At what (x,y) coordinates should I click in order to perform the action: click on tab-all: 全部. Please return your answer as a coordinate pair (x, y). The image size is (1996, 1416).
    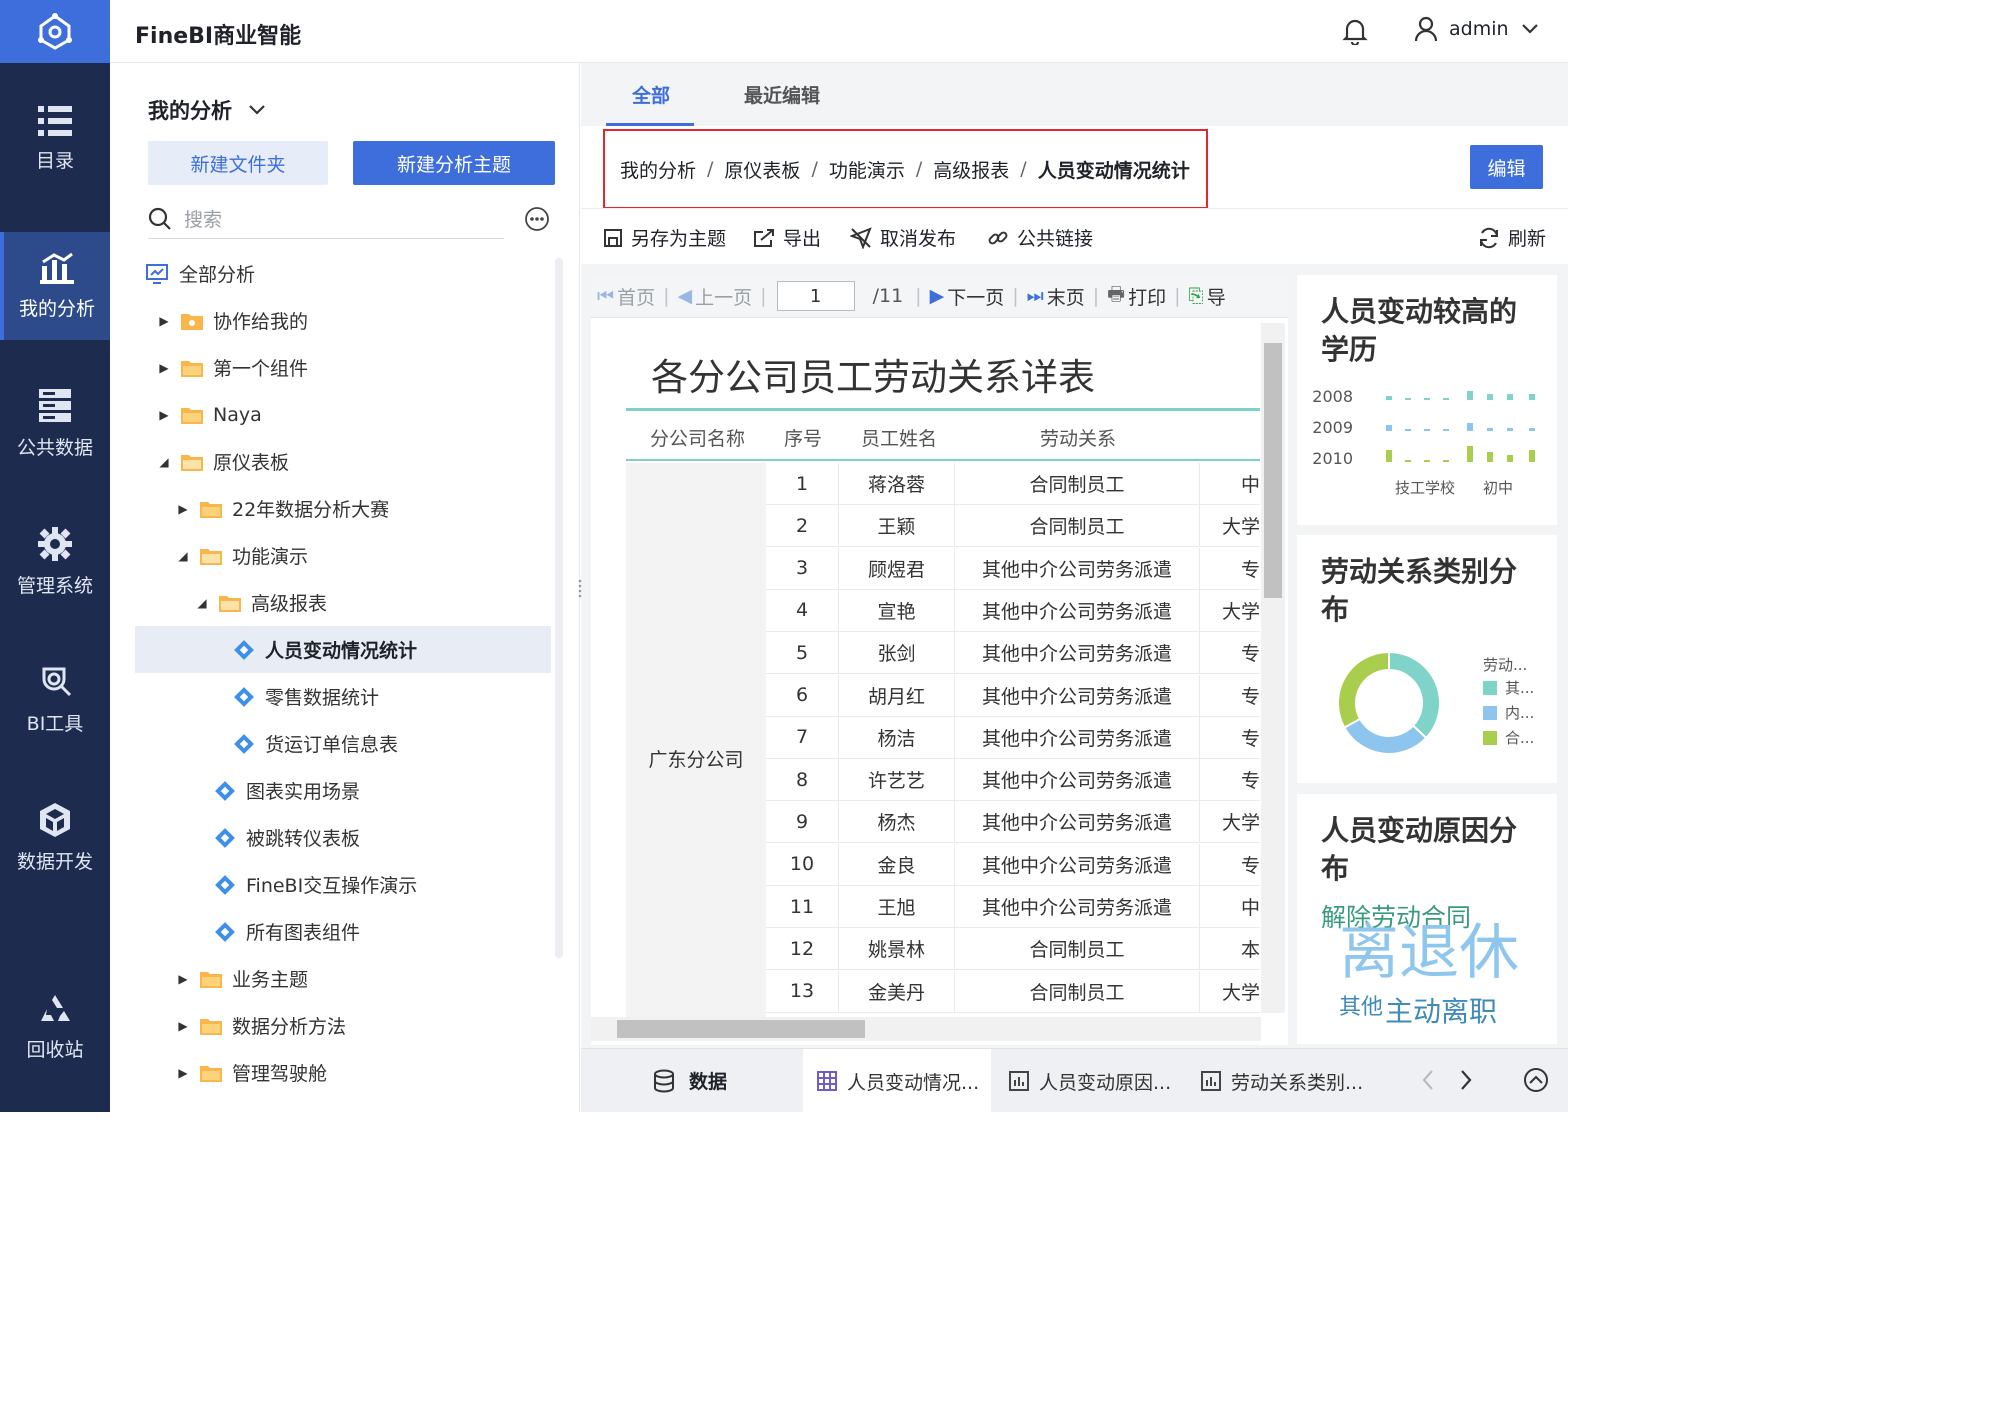
    Looking at the image, I should click on (651, 94).